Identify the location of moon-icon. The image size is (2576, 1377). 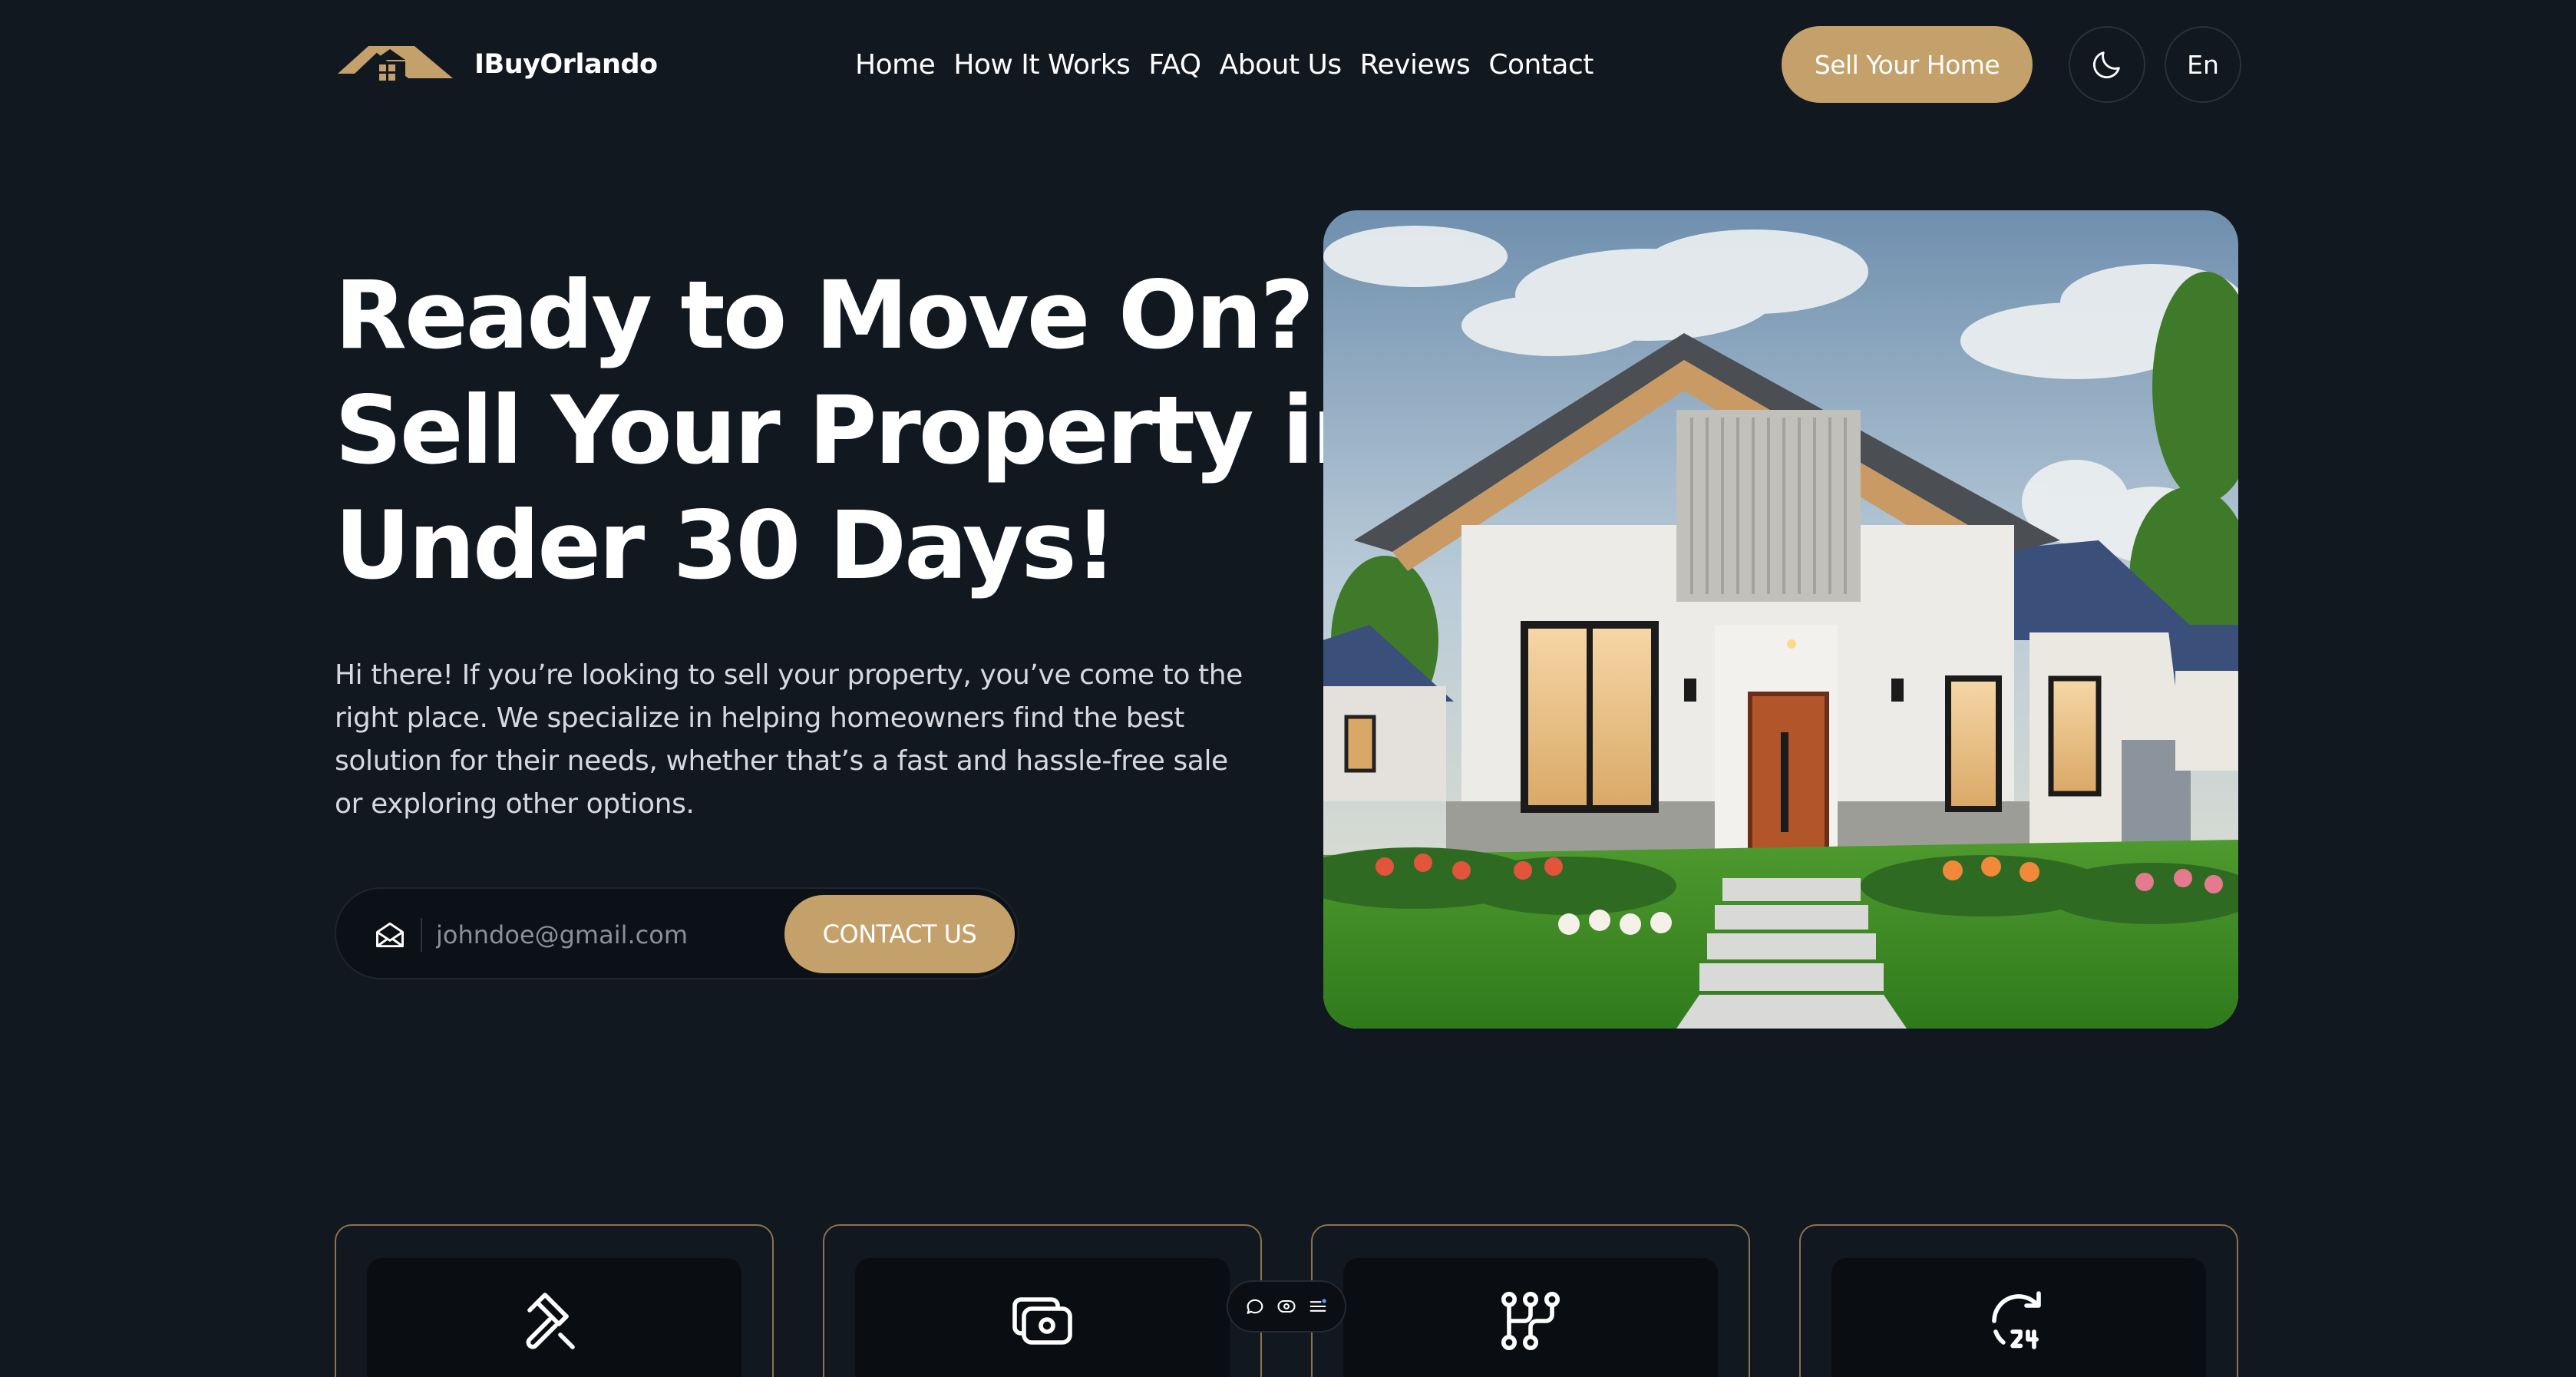
(2106, 64).